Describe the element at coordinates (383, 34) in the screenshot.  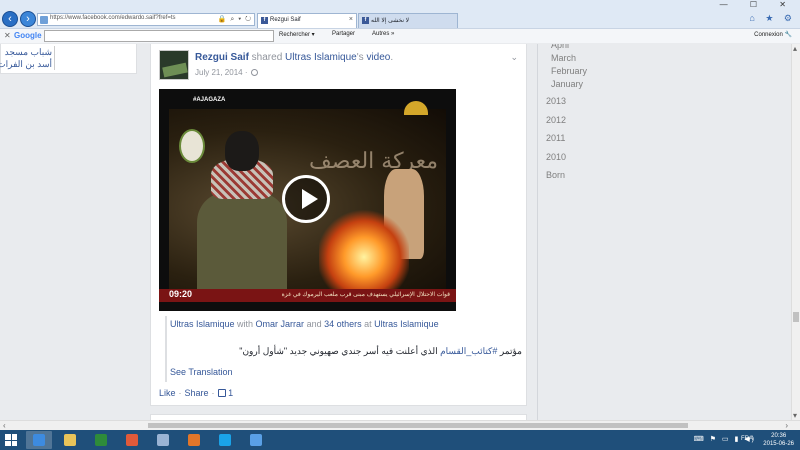
I see `toolbar-more-button: Autres »` at that location.